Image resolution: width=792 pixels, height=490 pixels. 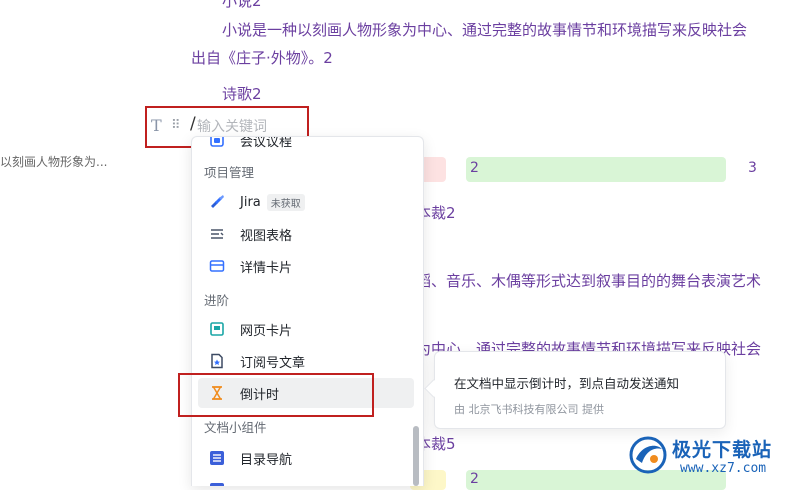 I want to click on annotation-box-countdown, so click(x=276, y=395).